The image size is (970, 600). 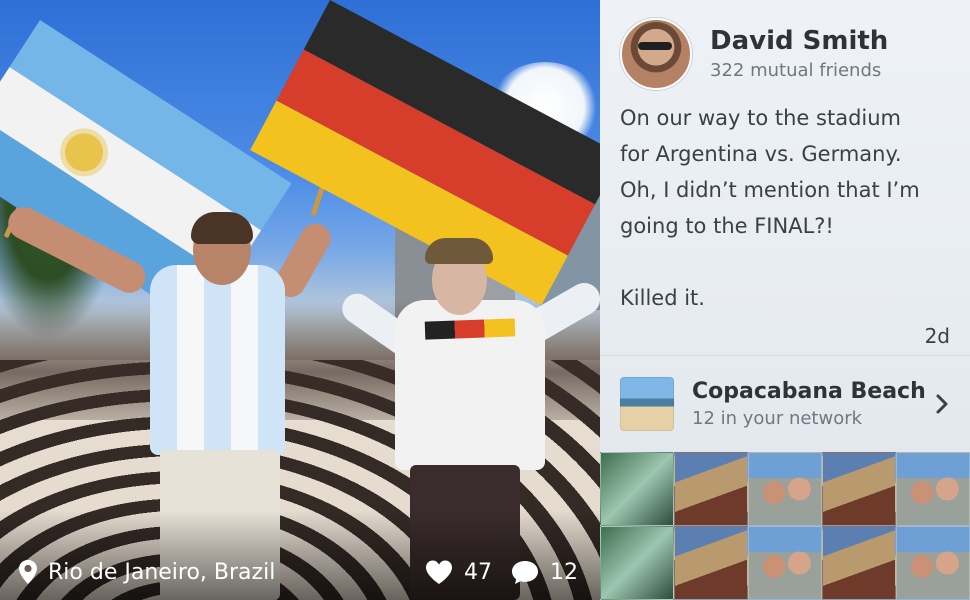 I want to click on photo-footer: Rio de Janeiro, Brazil 47 12, so click(x=300, y=572).